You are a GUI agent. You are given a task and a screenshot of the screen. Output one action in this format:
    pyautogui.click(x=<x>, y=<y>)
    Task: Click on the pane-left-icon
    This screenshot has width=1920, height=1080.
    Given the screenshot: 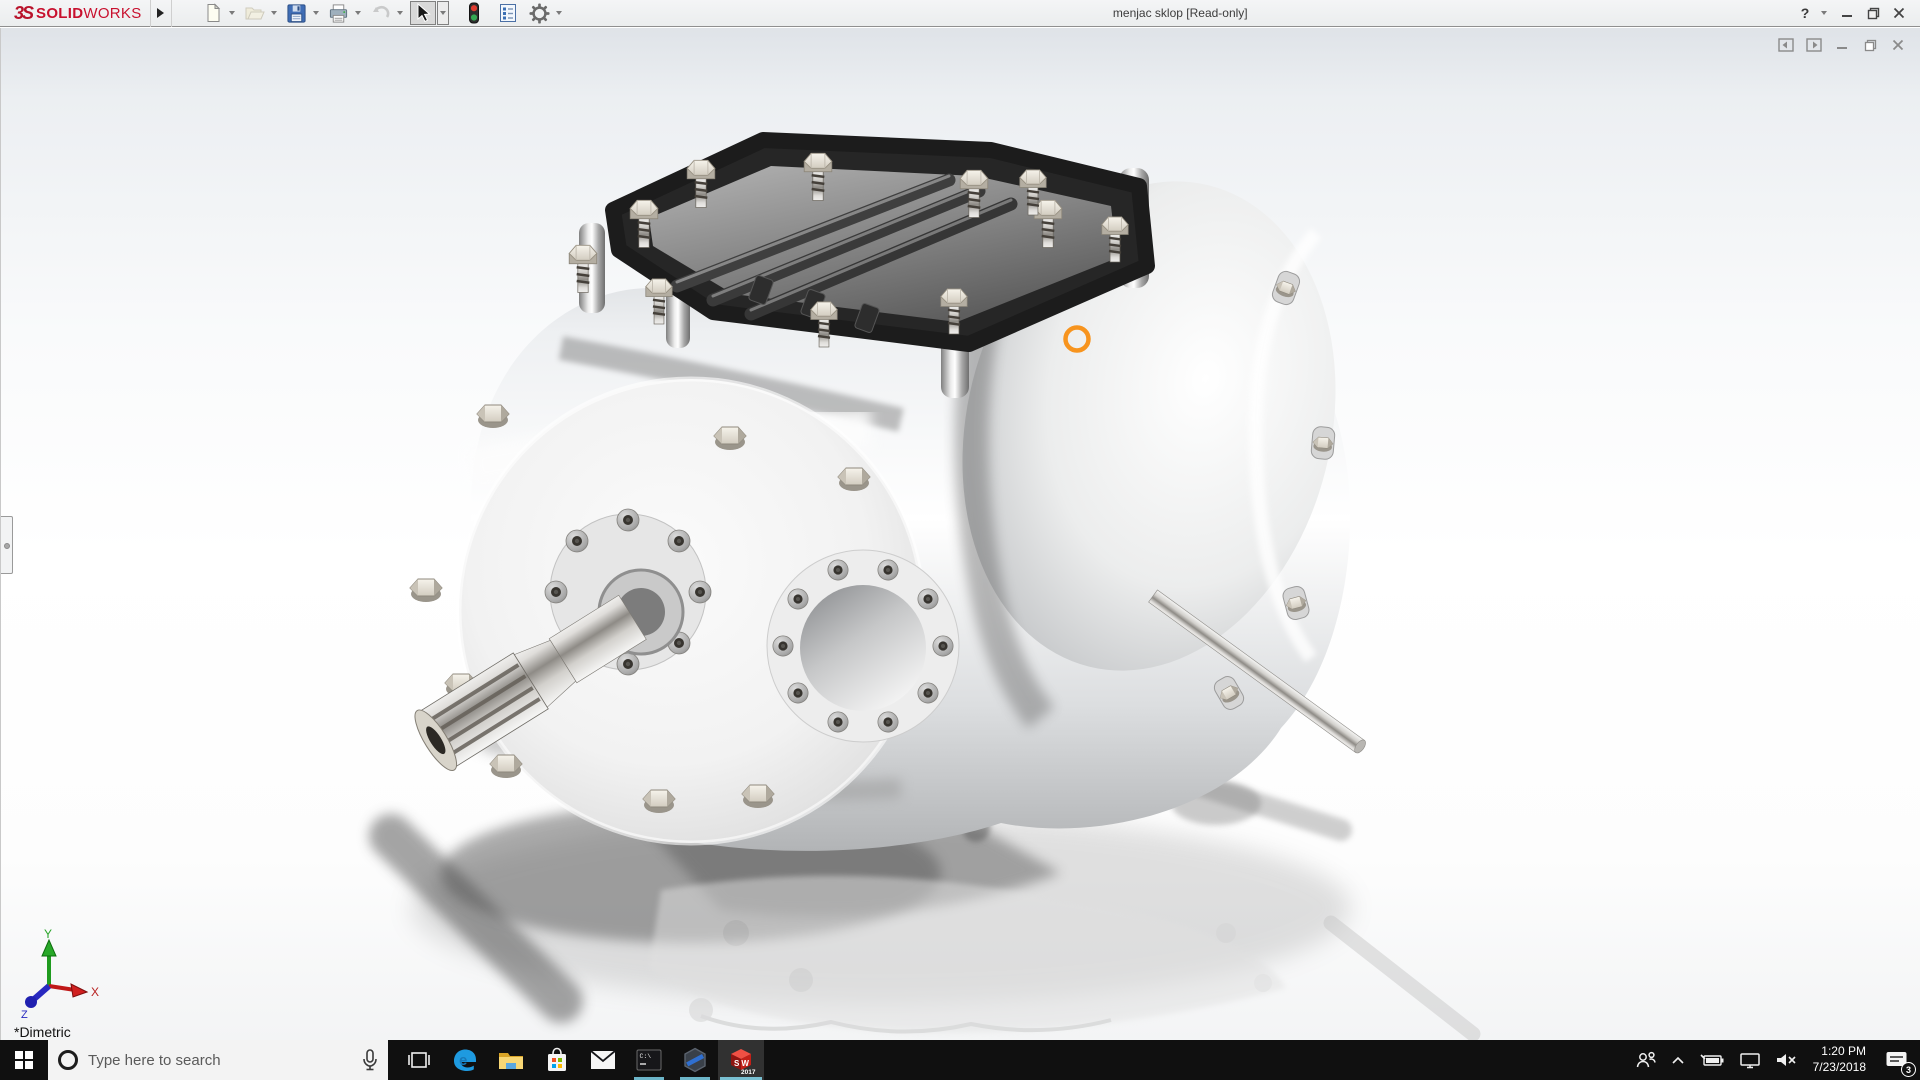 What is the action you would take?
    pyautogui.click(x=1786, y=45)
    